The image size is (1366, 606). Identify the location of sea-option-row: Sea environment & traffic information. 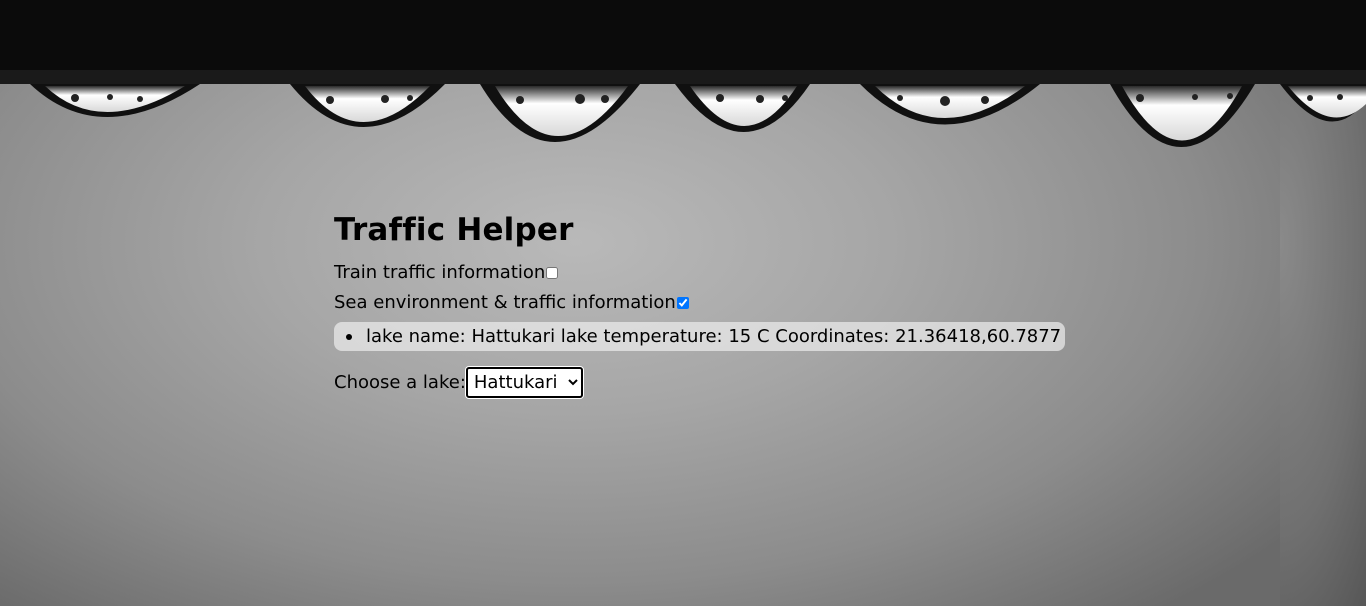
(699, 307).